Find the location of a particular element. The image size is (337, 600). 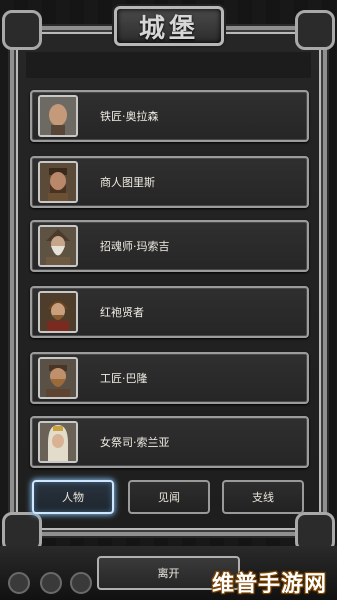

character-name: 招魂师·玛索吉 is located at coordinates (135, 246).